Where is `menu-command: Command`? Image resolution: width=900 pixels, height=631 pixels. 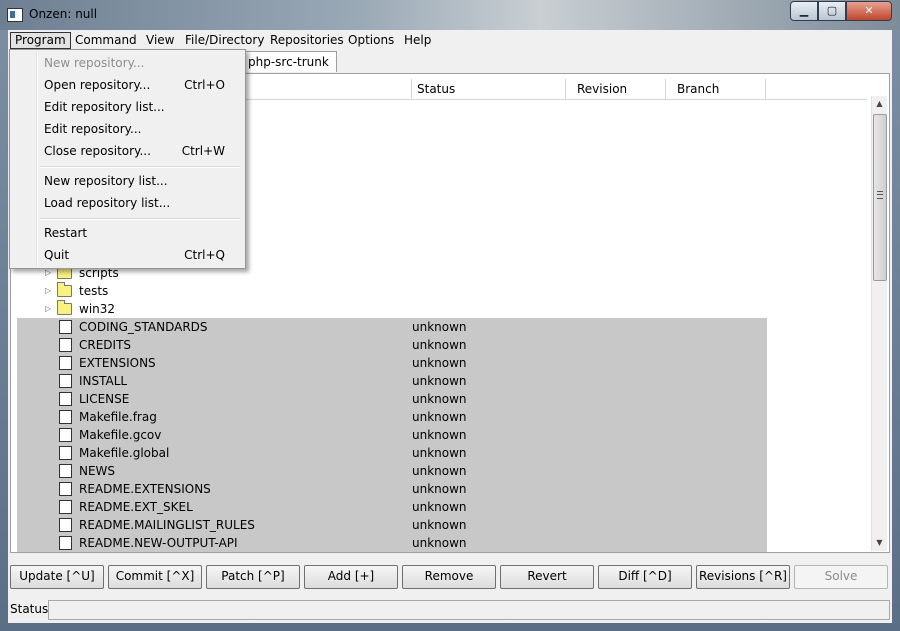
menu-command: Command is located at coordinates (106, 40).